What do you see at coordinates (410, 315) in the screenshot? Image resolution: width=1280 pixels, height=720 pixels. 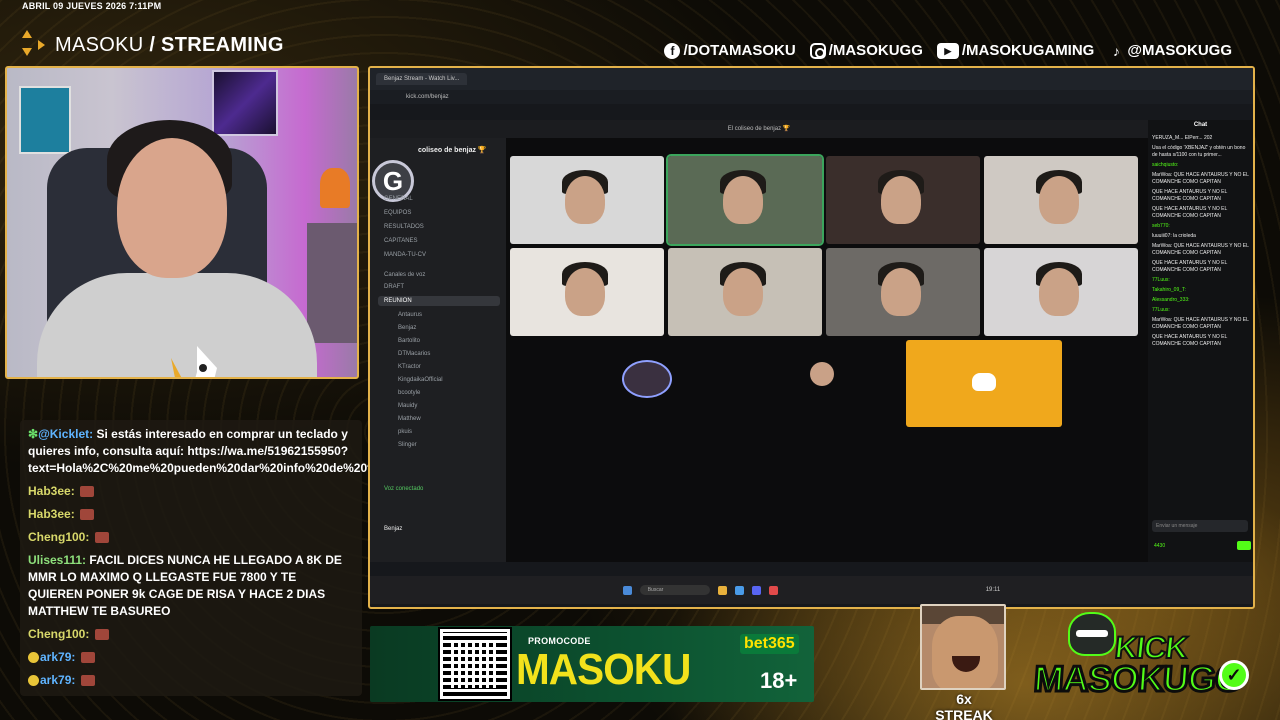 I see `member-item: Antaurus` at bounding box center [410, 315].